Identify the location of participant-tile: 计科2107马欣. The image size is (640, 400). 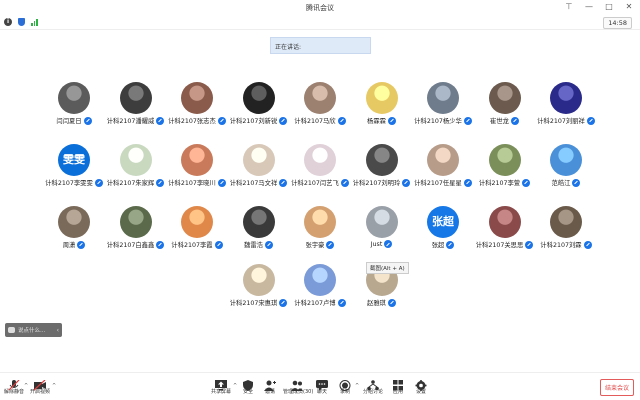
(320, 110).